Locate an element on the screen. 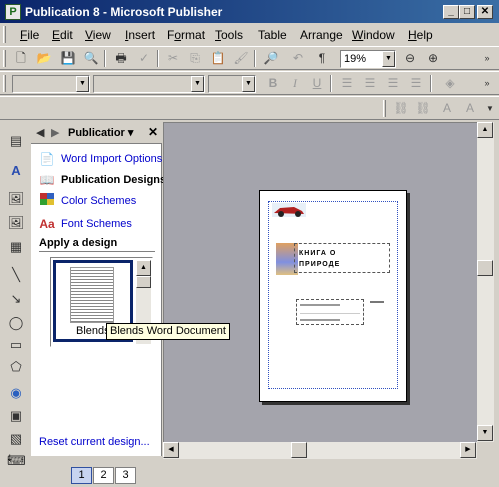 This screenshot has height=487, width=499. save-icon: 💾 is located at coordinates (68, 58).